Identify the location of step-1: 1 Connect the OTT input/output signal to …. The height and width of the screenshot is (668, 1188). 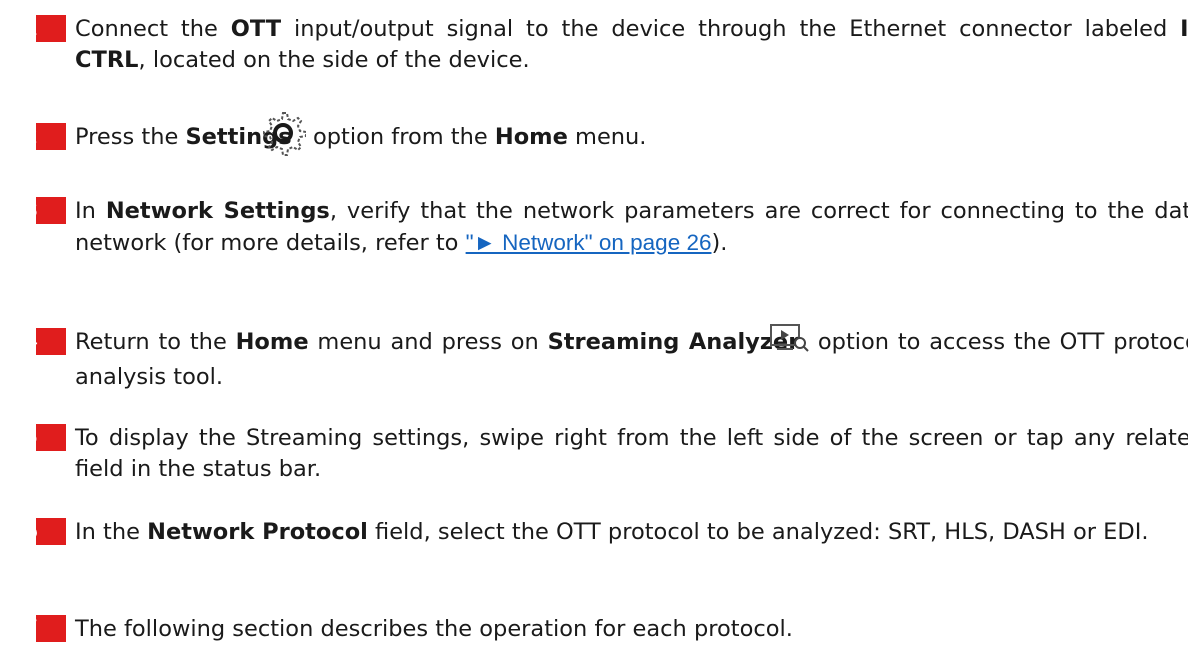
(606, 45).